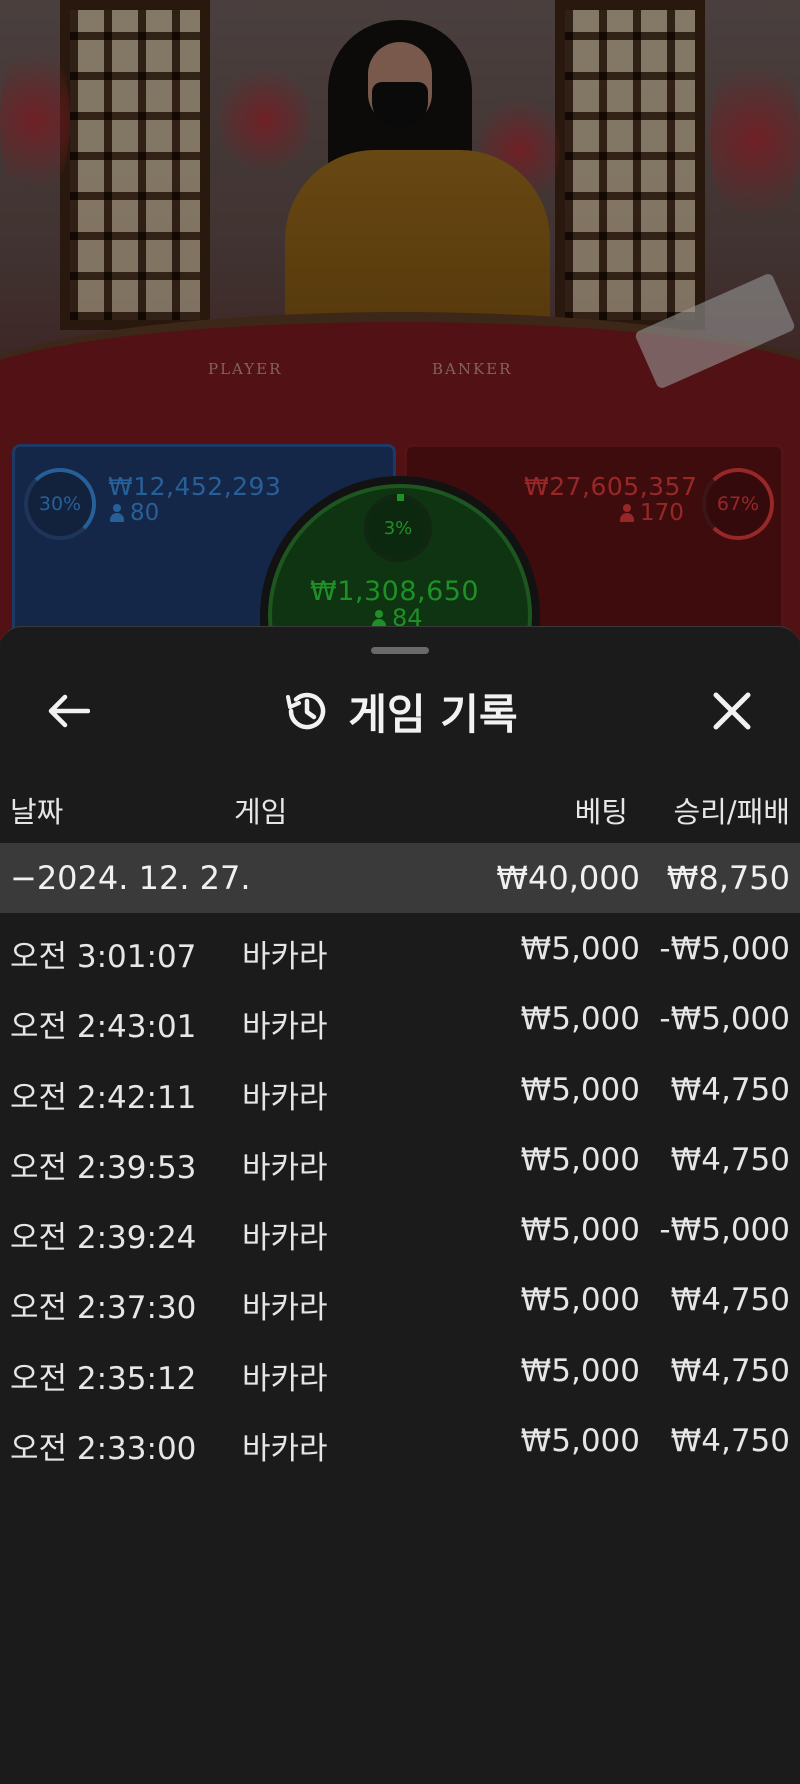 This screenshot has width=800, height=1784. I want to click on row-time: 오전 2:37:30, so click(103, 1308).